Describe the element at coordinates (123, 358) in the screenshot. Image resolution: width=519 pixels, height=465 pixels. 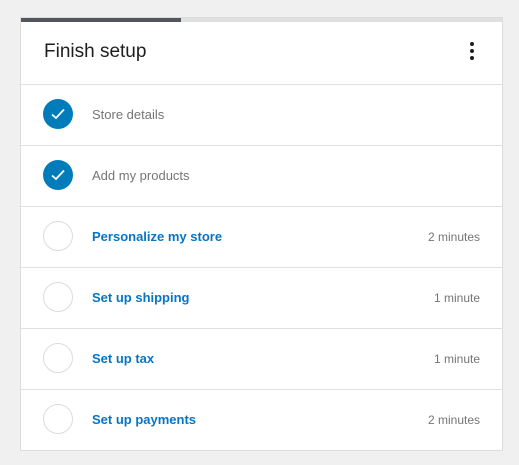
I see `task-label: Set up tax` at that location.